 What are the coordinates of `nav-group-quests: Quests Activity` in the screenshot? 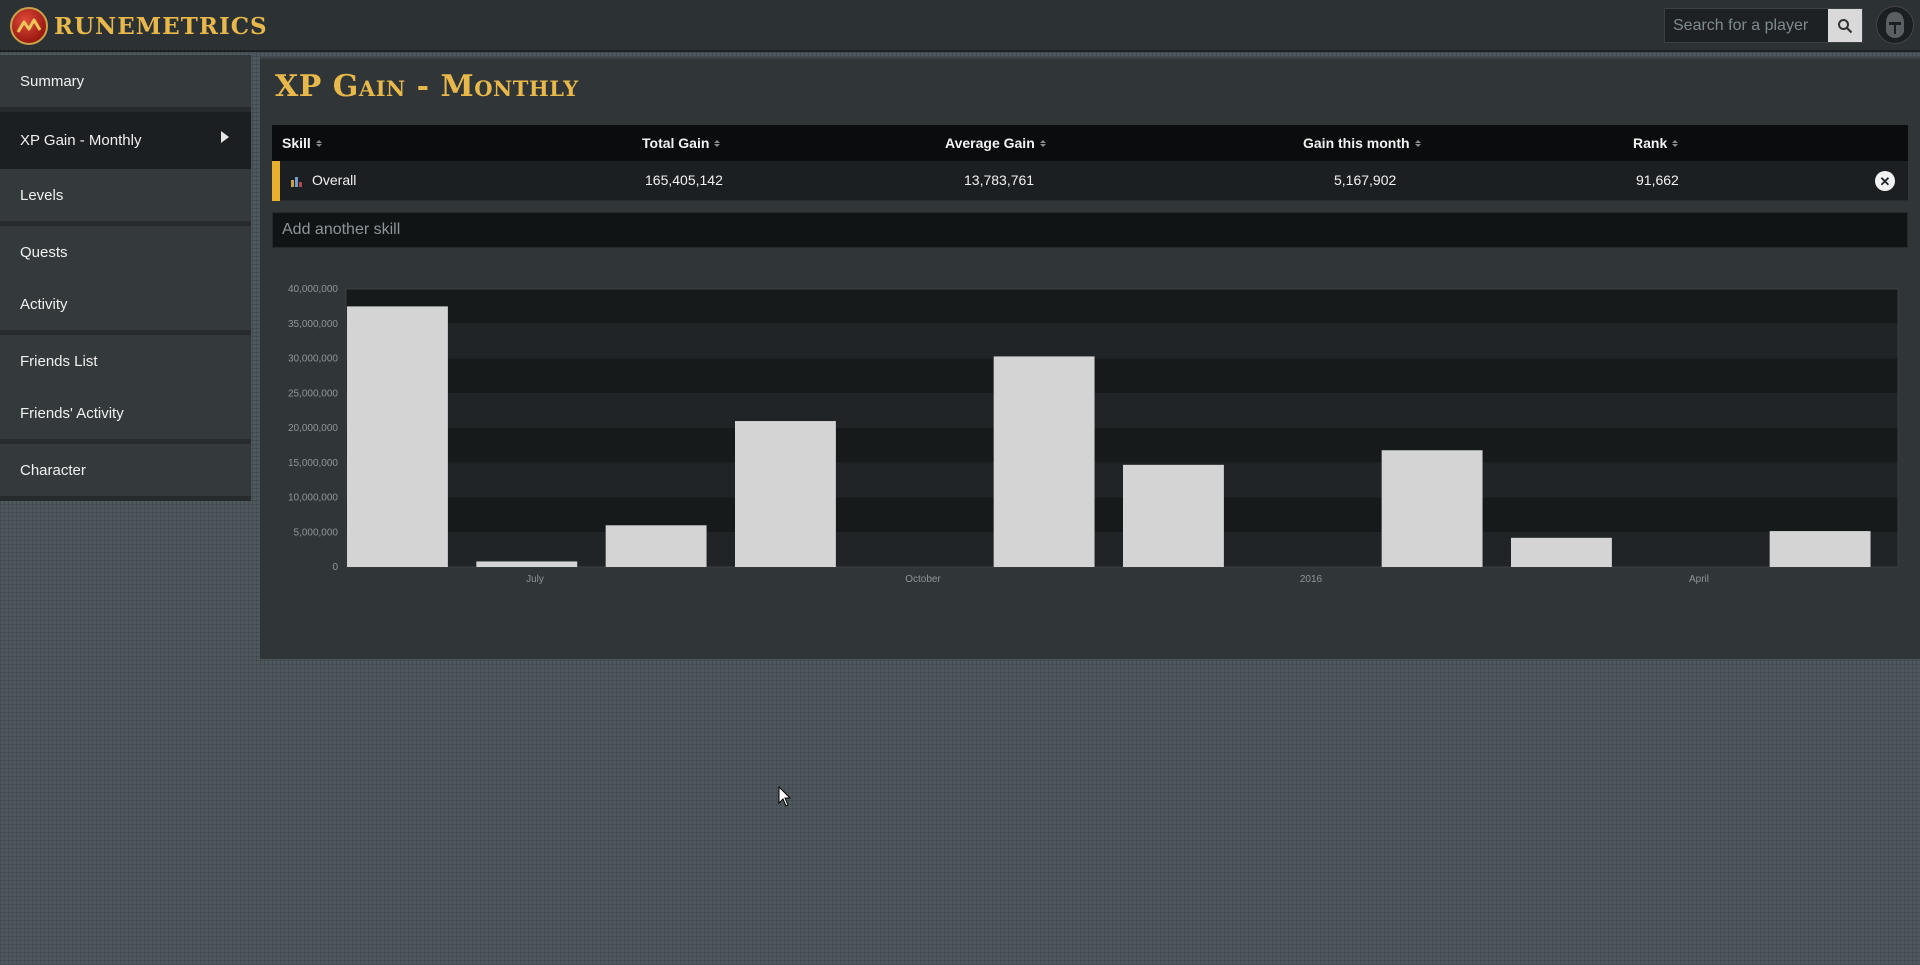 It's located at (125, 280).